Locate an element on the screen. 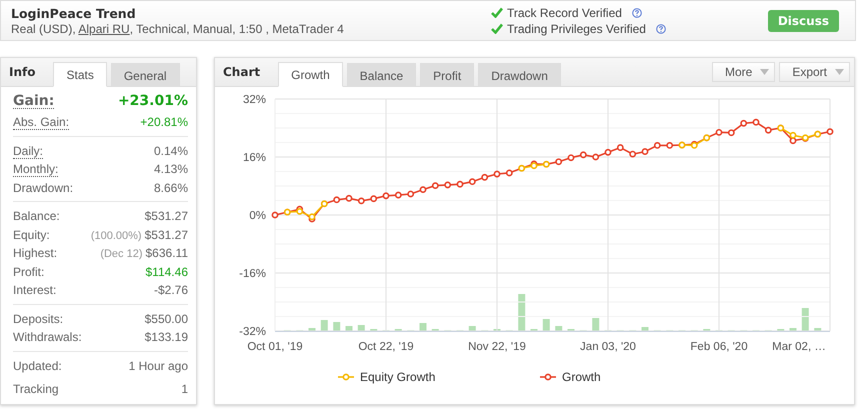 Image resolution: width=860 pixels, height=409 pixels. stat-value: 8.66% is located at coordinates (171, 188).